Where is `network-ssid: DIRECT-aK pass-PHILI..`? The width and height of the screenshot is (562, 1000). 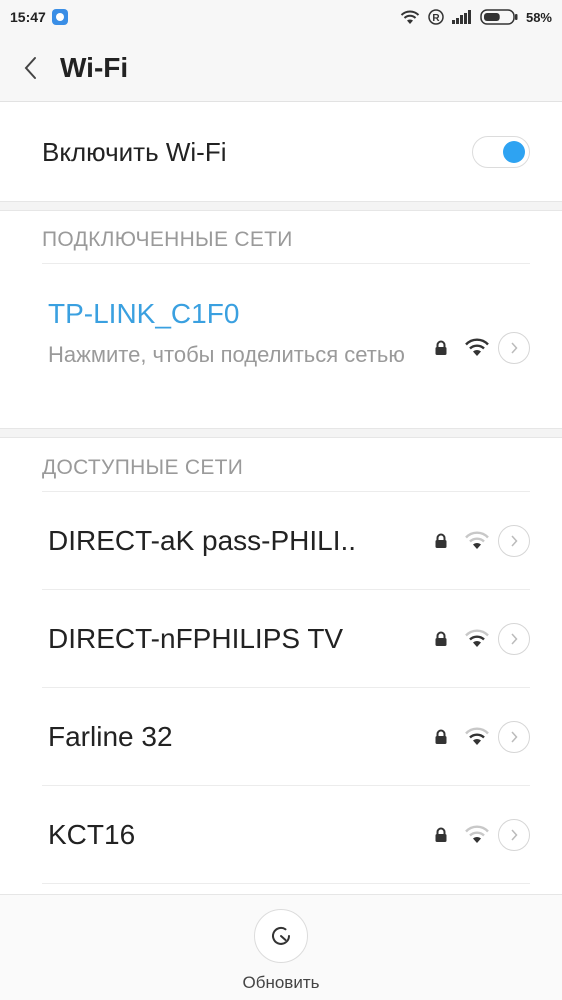
network-ssid: DIRECT-aK pass-PHILI.. is located at coordinates (202, 540).